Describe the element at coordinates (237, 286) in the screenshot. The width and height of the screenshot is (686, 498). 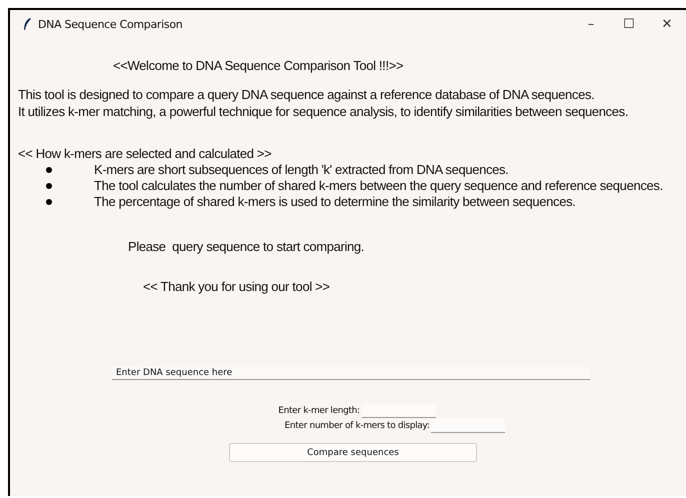
I see `thanks-text: << Thank you for using our tool >>` at that location.